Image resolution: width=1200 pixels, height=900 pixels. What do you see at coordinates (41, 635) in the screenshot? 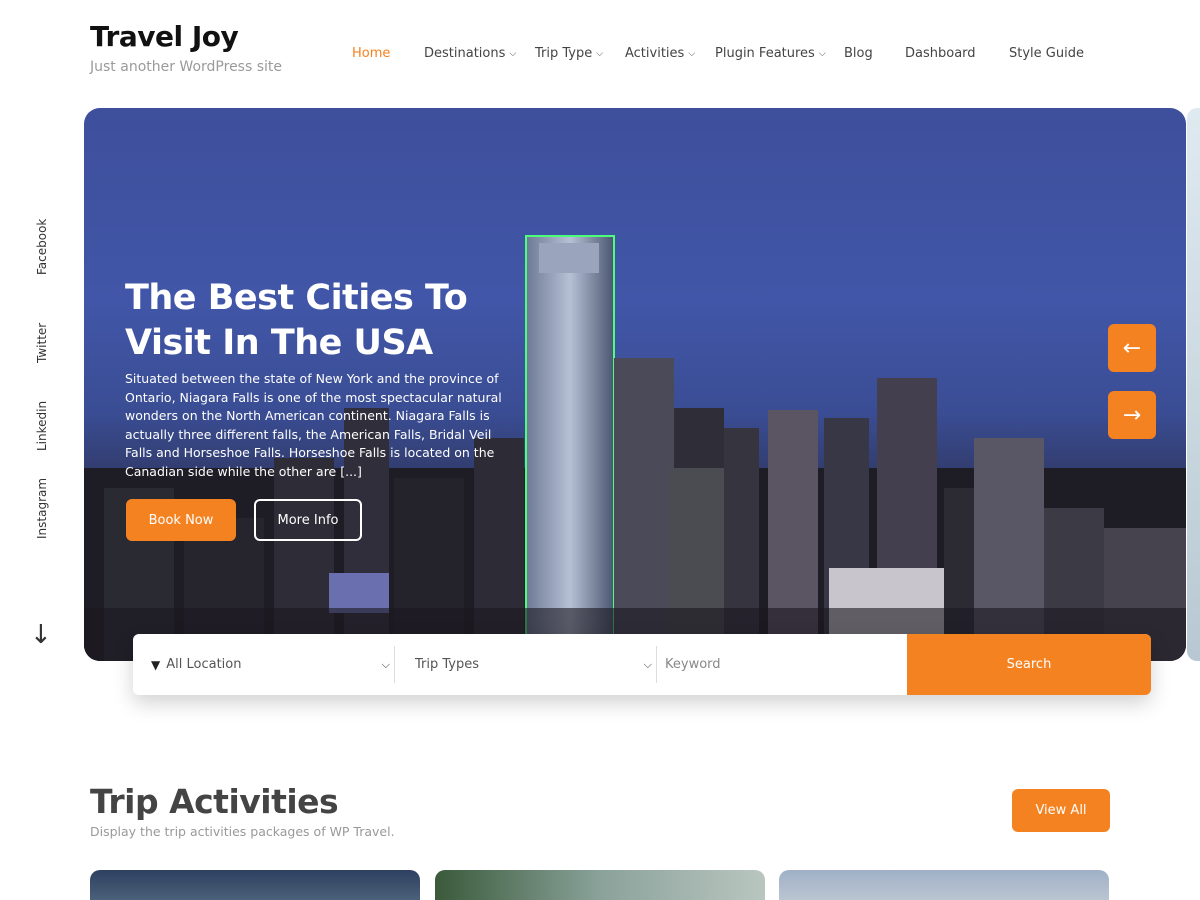
I see `scroll-down-icon: ↓` at bounding box center [41, 635].